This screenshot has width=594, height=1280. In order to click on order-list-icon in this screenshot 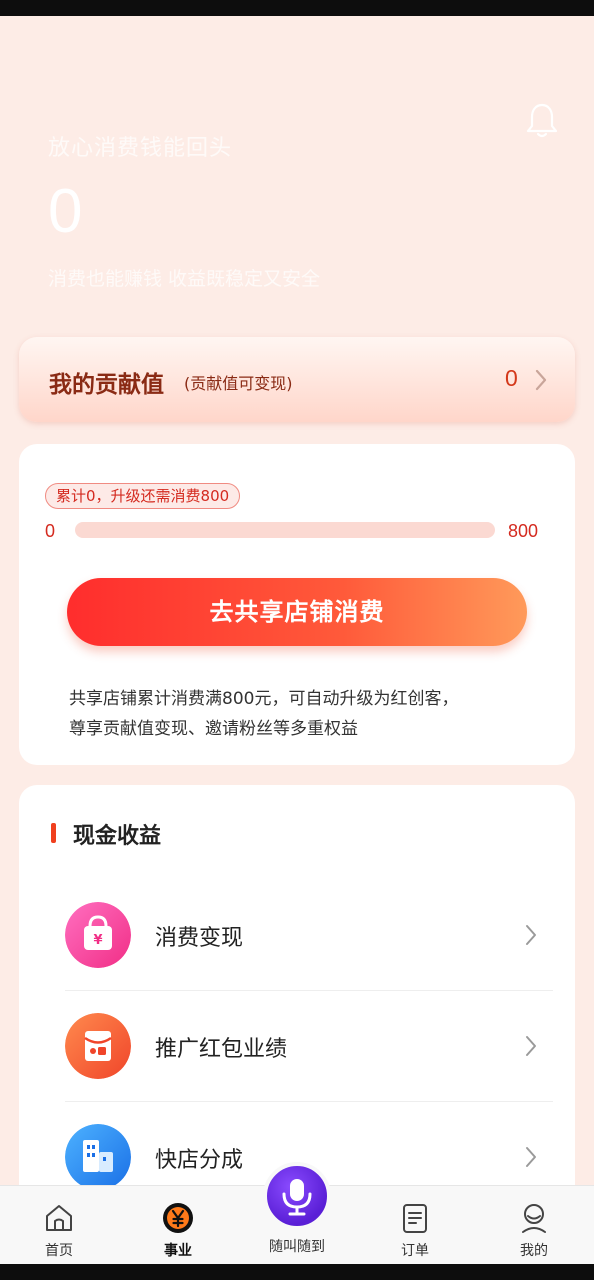, I will do `click(415, 1218)`.